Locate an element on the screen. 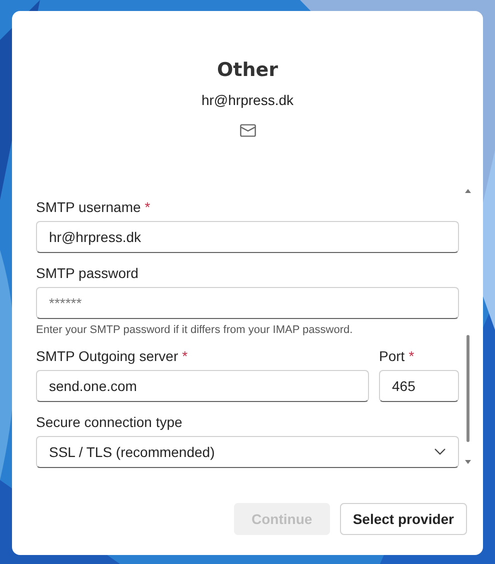 Image resolution: width=495 pixels, height=564 pixels. input-field: 465 is located at coordinates (419, 386).